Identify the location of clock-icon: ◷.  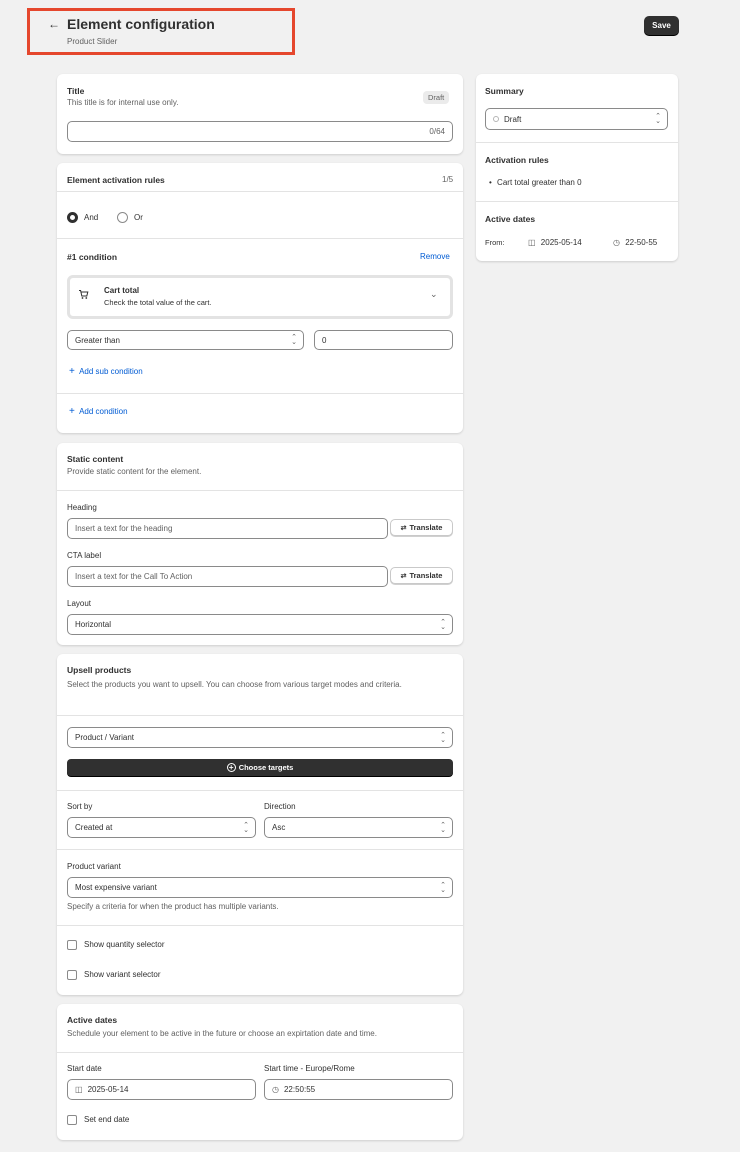
(275, 1089).